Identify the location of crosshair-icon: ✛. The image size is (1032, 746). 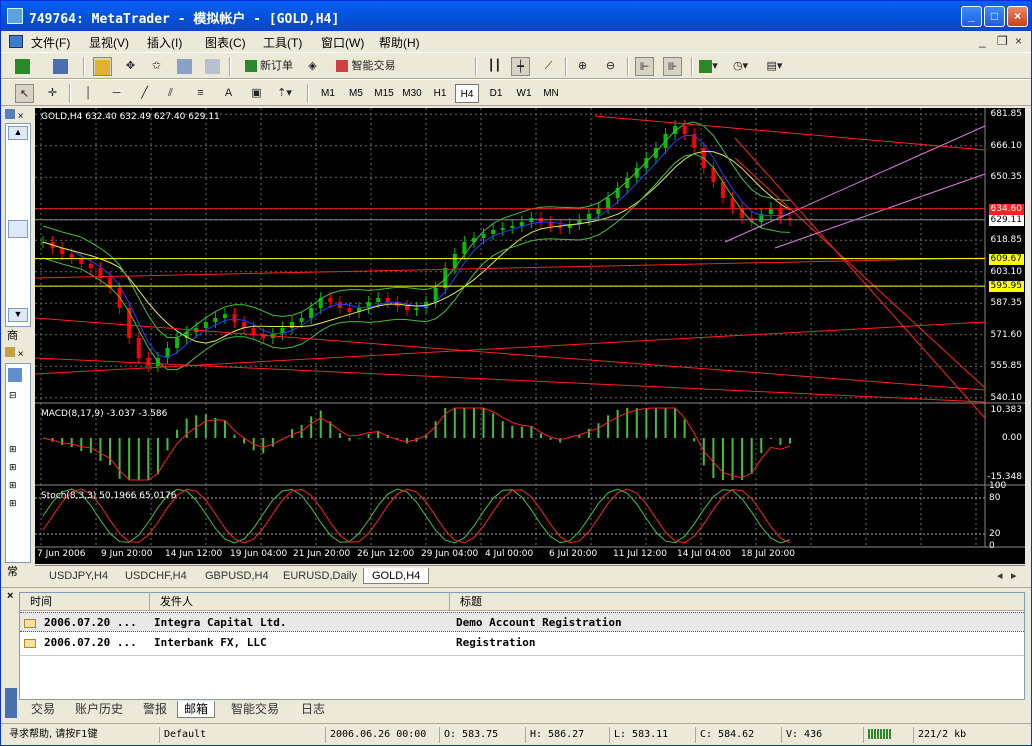
(52, 93).